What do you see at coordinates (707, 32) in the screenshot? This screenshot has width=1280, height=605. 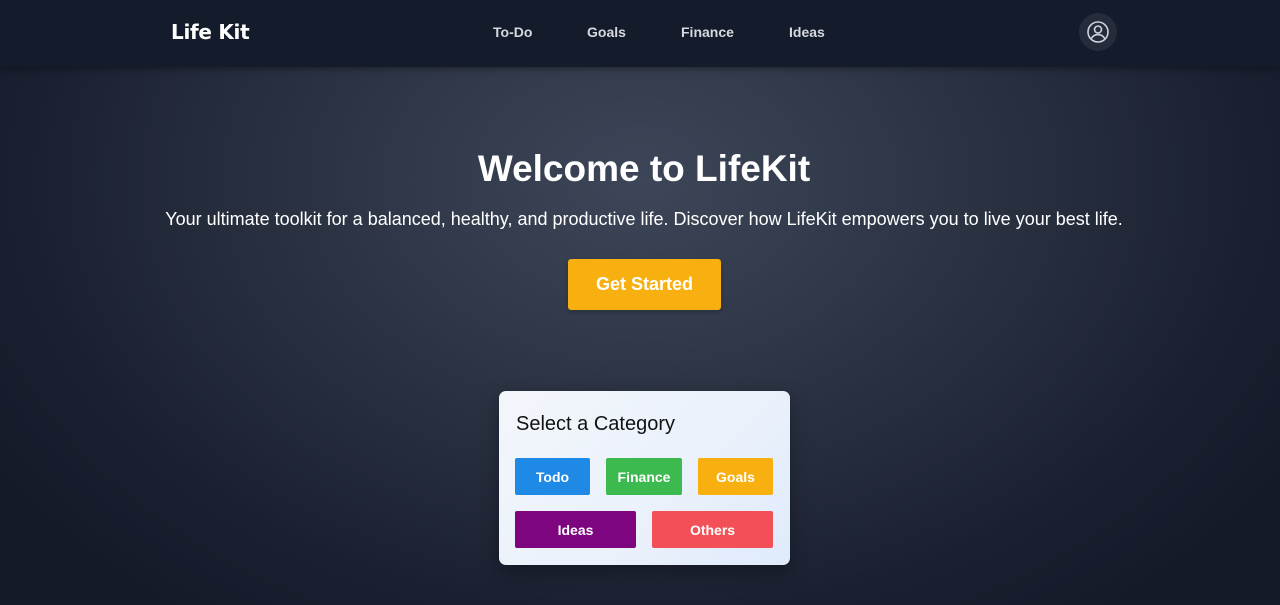 I see `nav-link-finance: Finance` at bounding box center [707, 32].